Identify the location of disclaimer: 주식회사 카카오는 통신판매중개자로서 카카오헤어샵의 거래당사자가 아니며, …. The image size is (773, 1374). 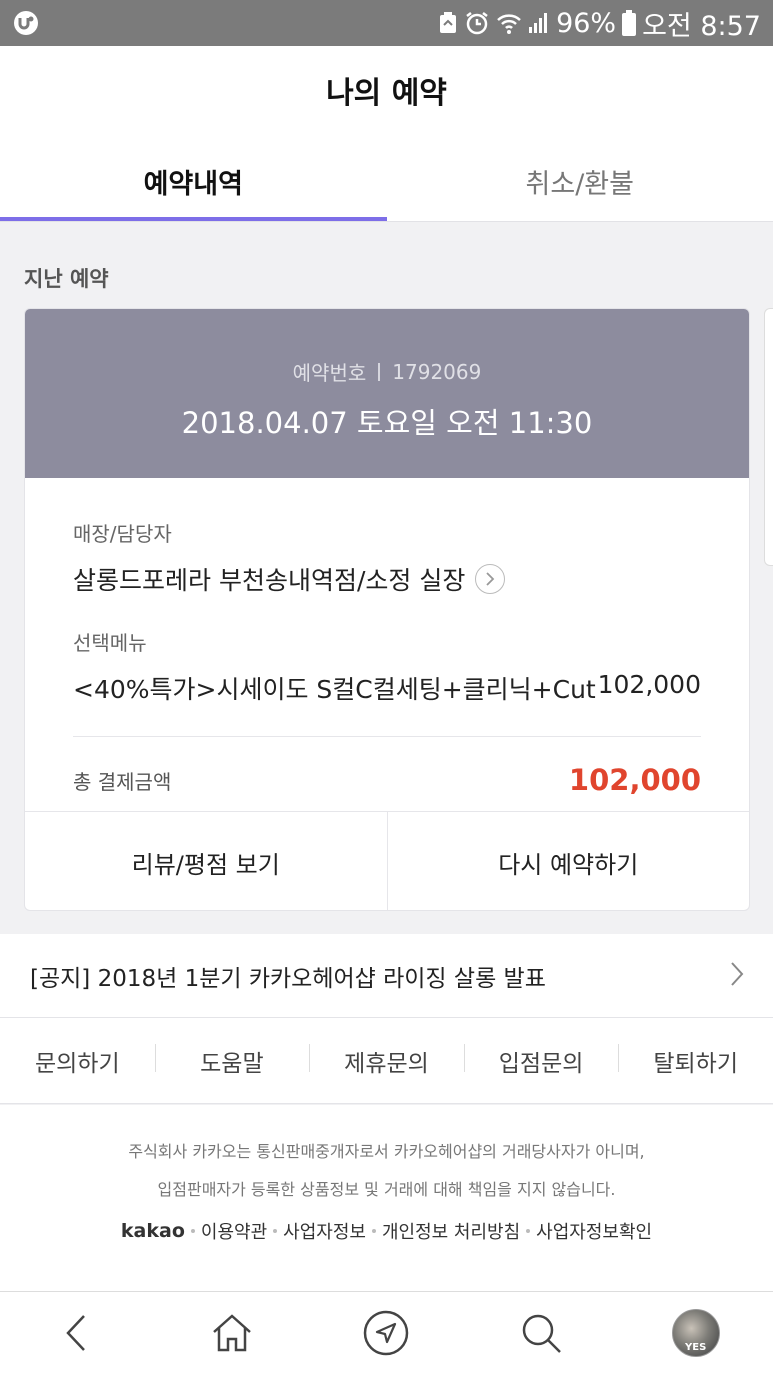
(386, 1199).